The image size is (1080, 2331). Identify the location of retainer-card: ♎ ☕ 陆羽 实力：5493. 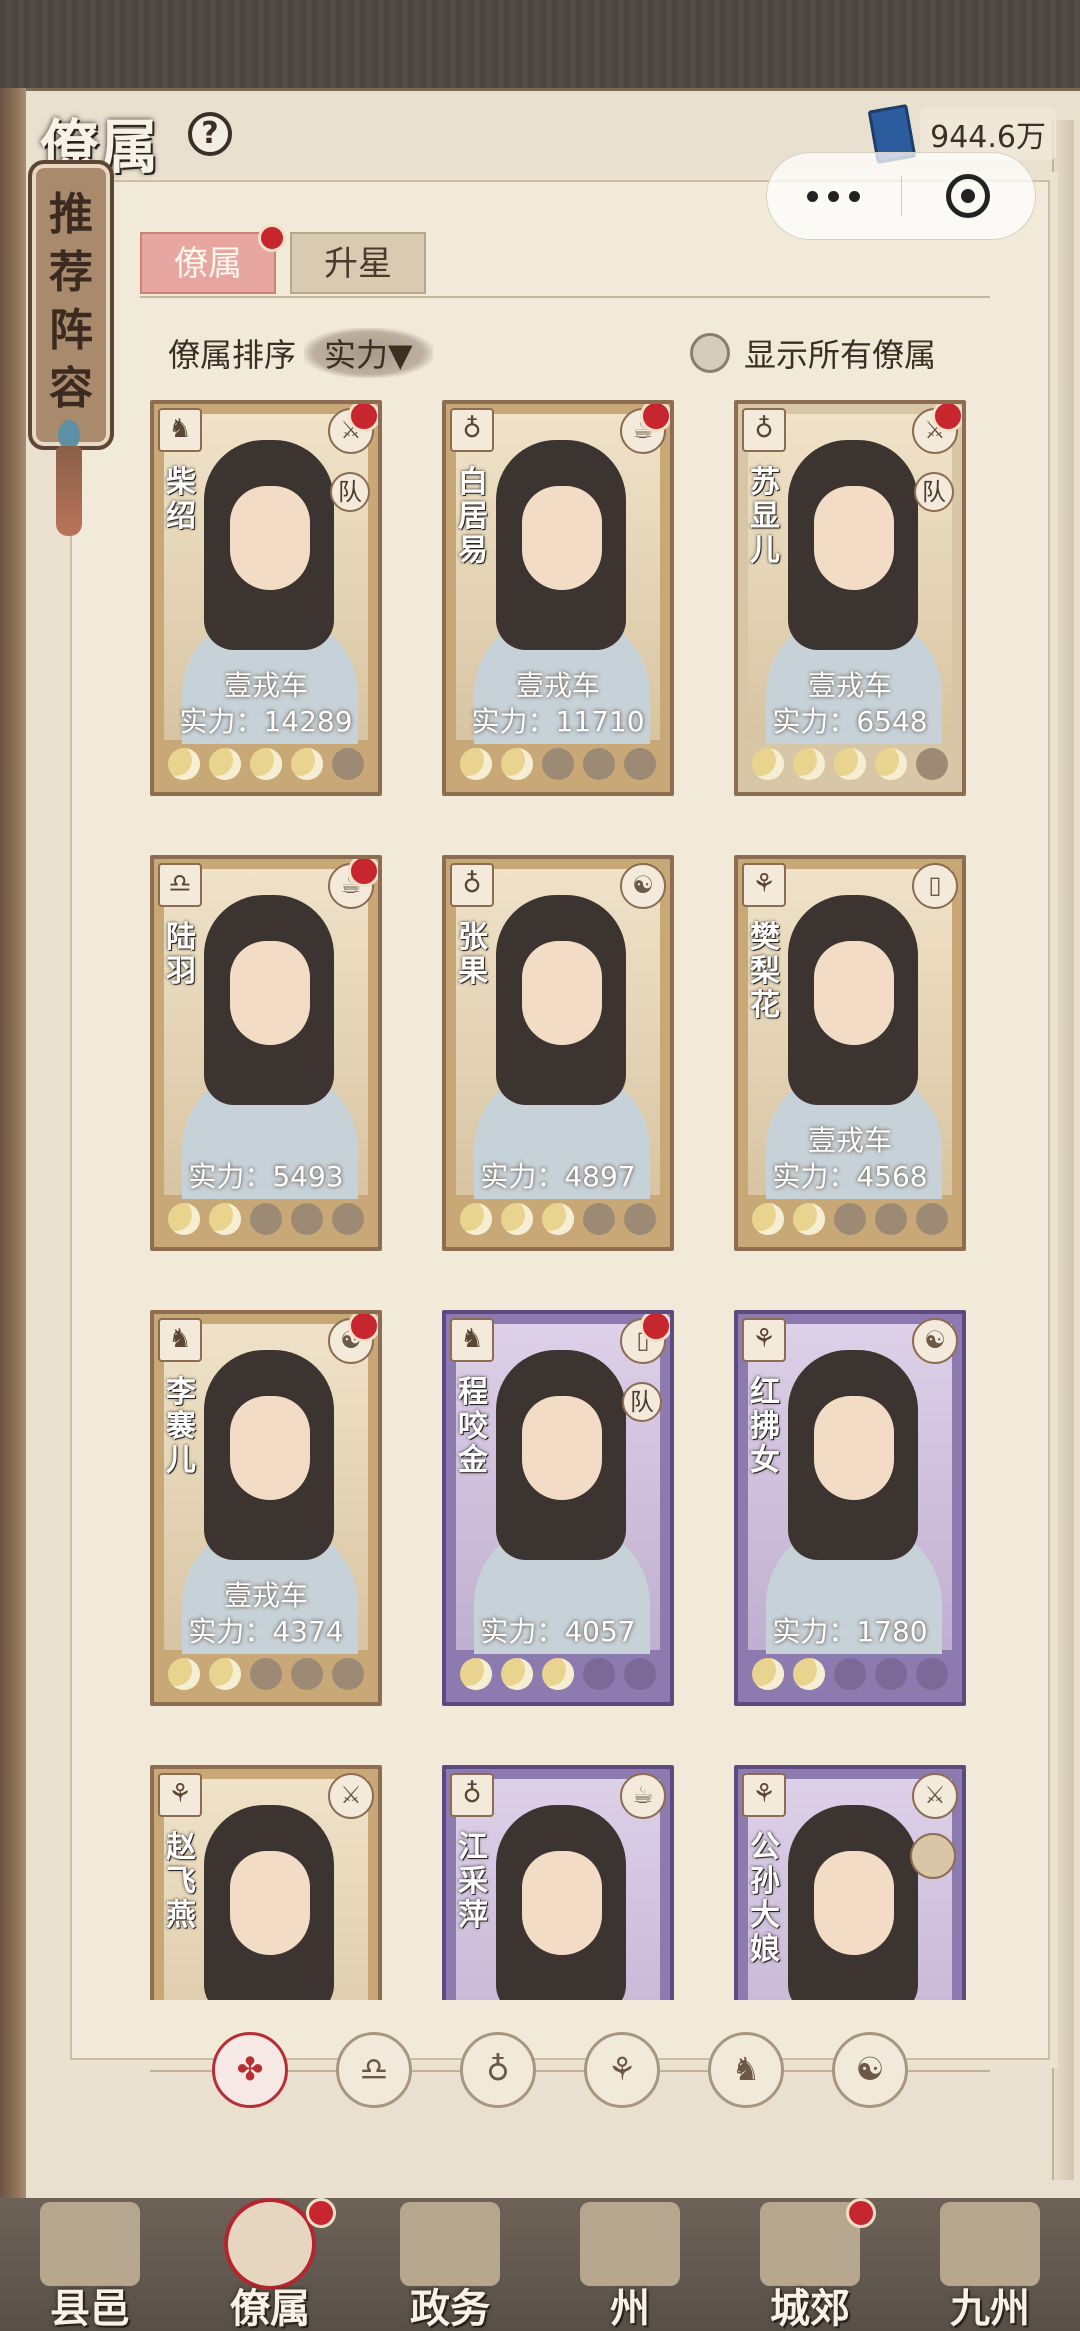
(266, 1053).